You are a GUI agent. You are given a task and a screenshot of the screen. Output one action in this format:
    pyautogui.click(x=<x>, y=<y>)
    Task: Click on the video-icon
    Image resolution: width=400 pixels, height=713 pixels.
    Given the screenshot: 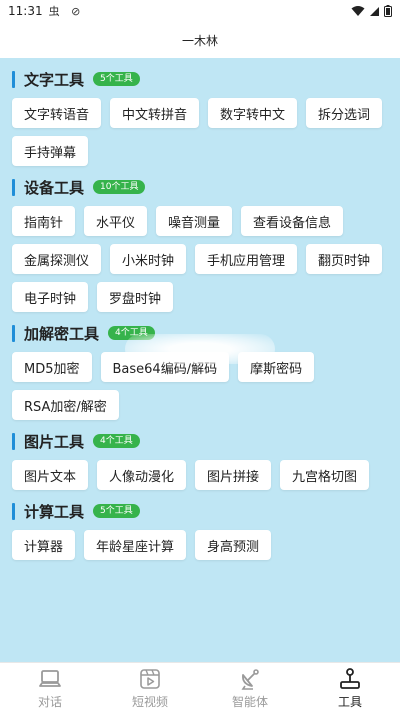 What is the action you would take?
    pyautogui.click(x=150, y=678)
    